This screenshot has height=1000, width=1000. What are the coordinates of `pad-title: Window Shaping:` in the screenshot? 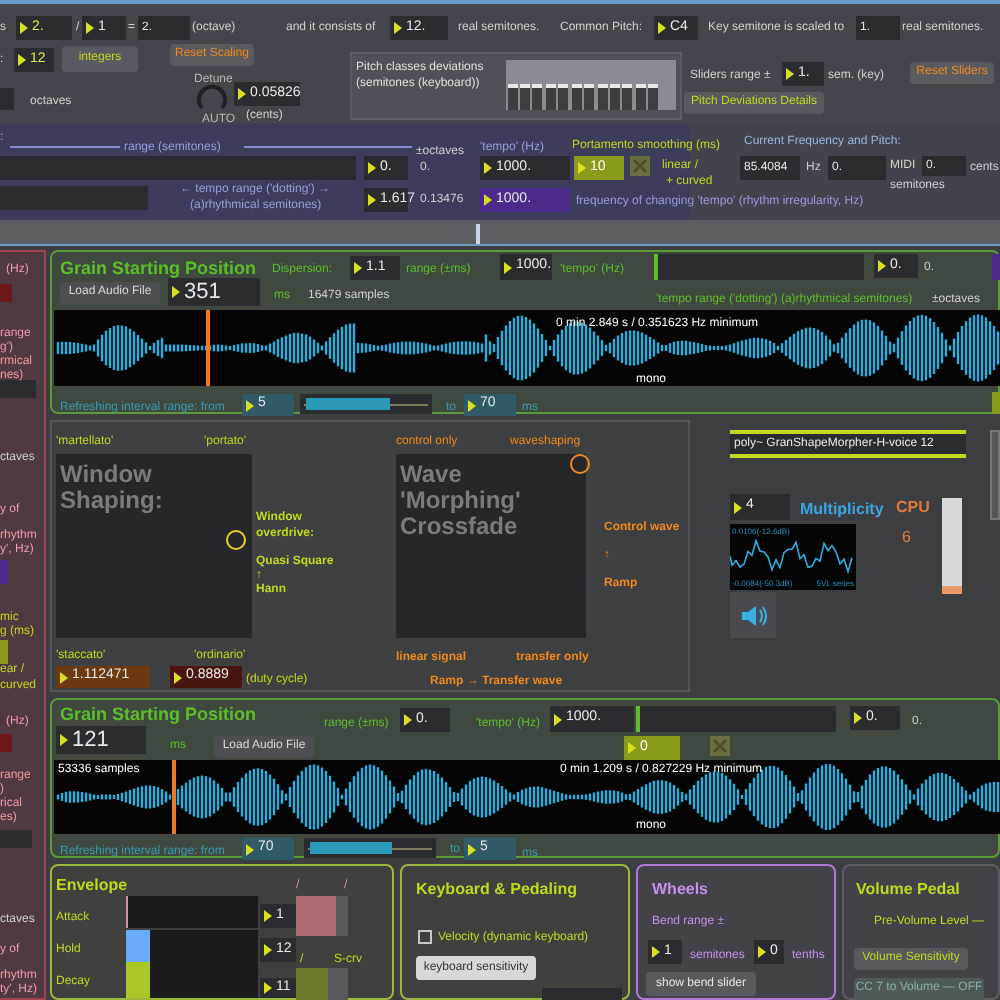 It's located at (112, 488).